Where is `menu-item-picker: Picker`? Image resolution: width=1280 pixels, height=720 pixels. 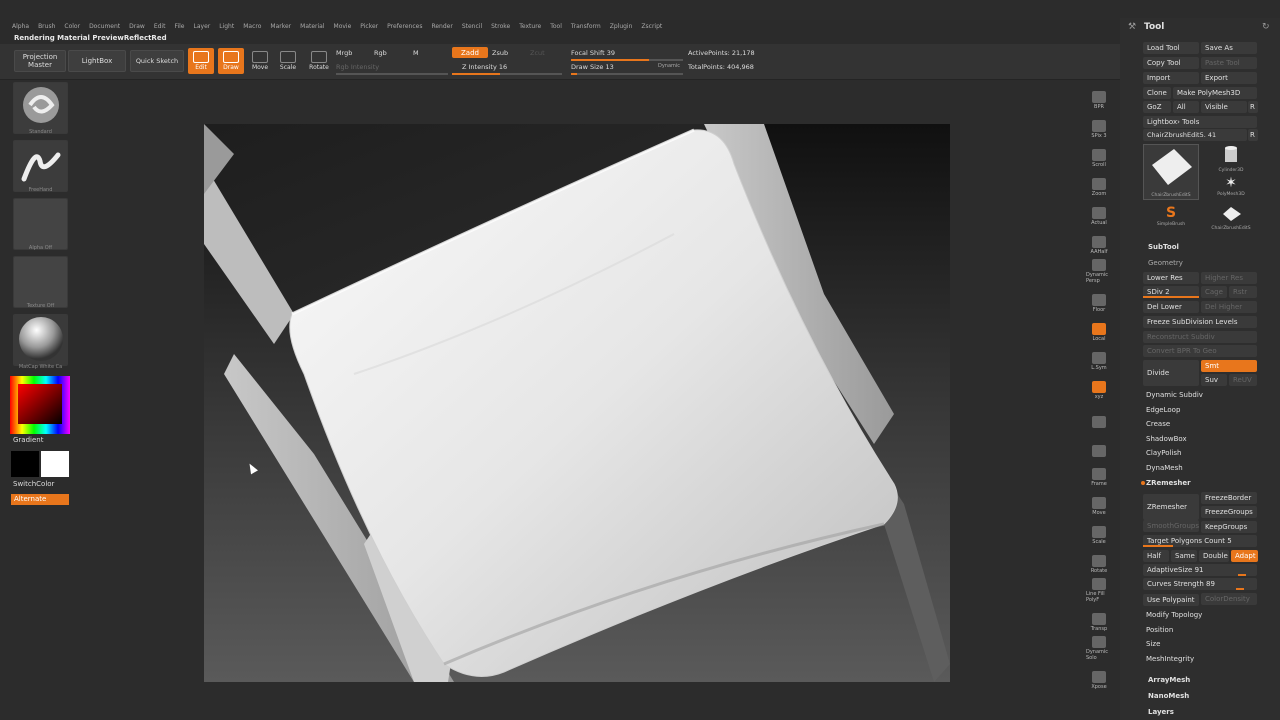
menu-item-picker: Picker is located at coordinates (369, 26).